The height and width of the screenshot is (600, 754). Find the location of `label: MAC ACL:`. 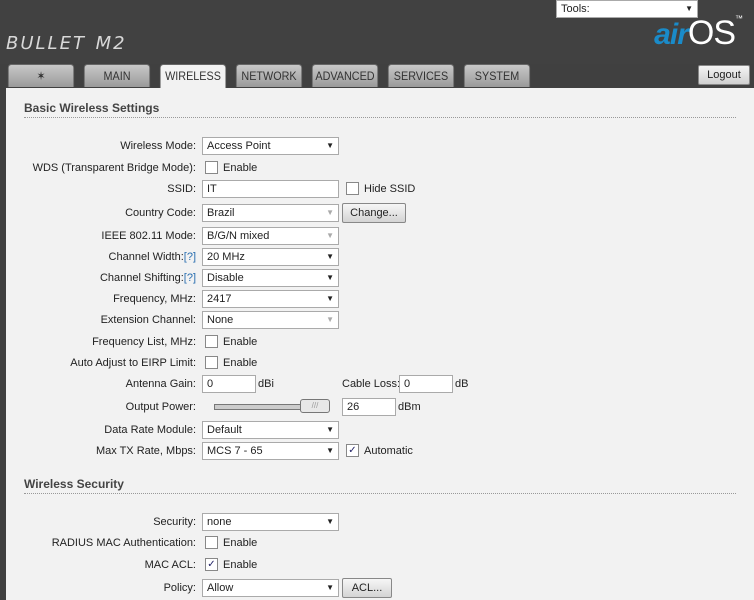

label: MAC ACL: is located at coordinates (170, 565).